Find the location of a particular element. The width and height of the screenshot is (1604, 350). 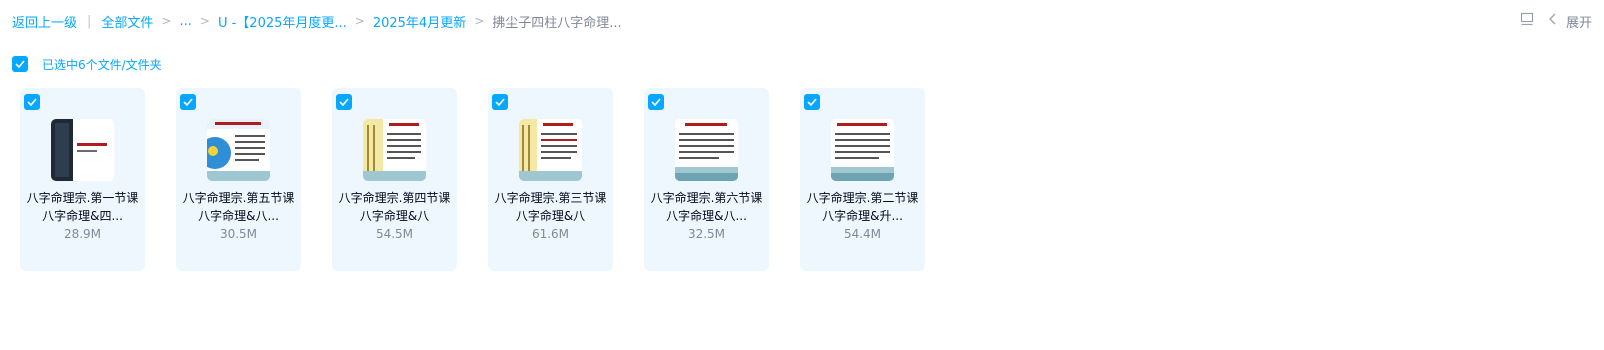

expand-button: 展开 is located at coordinates (1570, 21).